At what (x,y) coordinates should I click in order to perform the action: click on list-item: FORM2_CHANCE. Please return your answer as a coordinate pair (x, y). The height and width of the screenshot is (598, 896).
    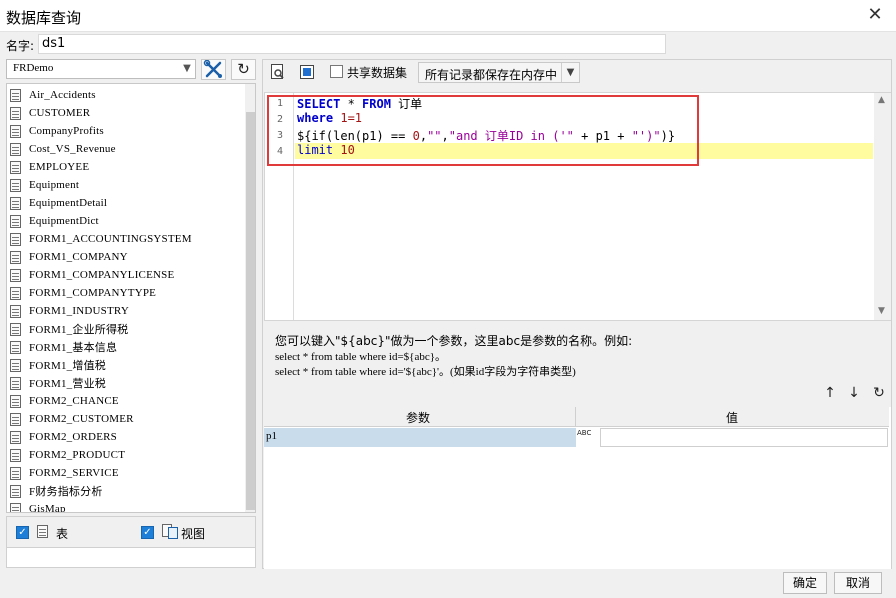
    Looking at the image, I should click on (64, 401).